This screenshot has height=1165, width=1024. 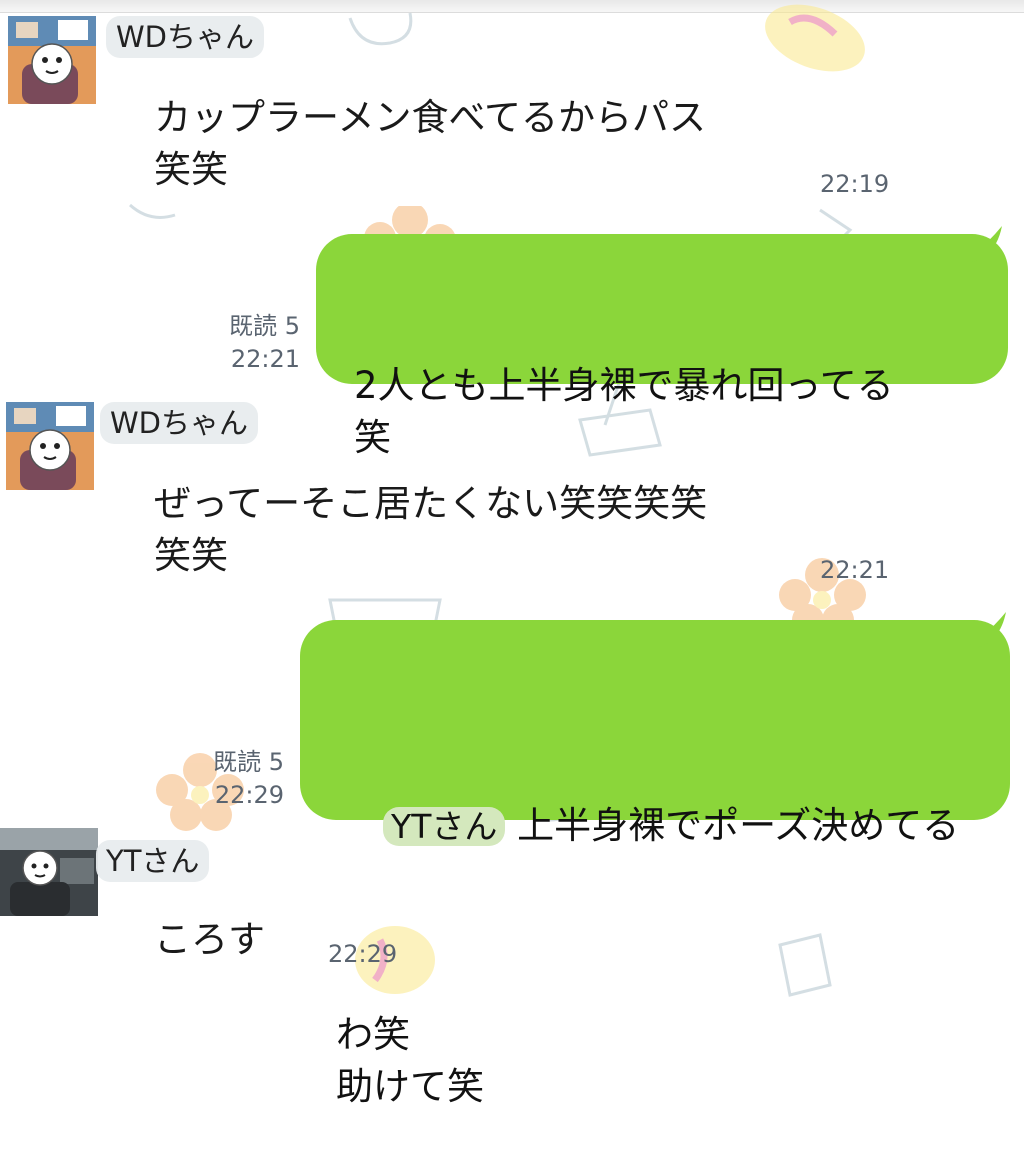 What do you see at coordinates (855, 184) in the screenshot?
I see `message-time: 22:19` at bounding box center [855, 184].